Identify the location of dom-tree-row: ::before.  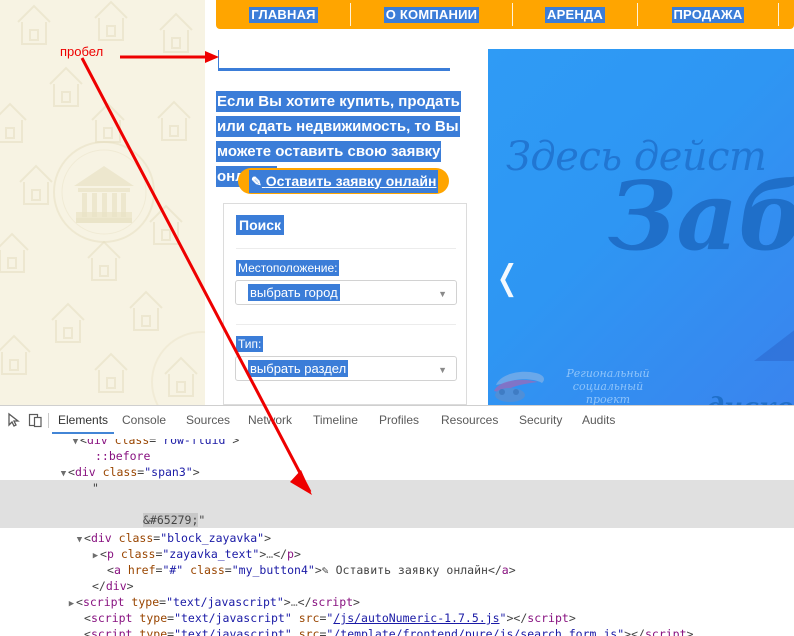
(397, 456).